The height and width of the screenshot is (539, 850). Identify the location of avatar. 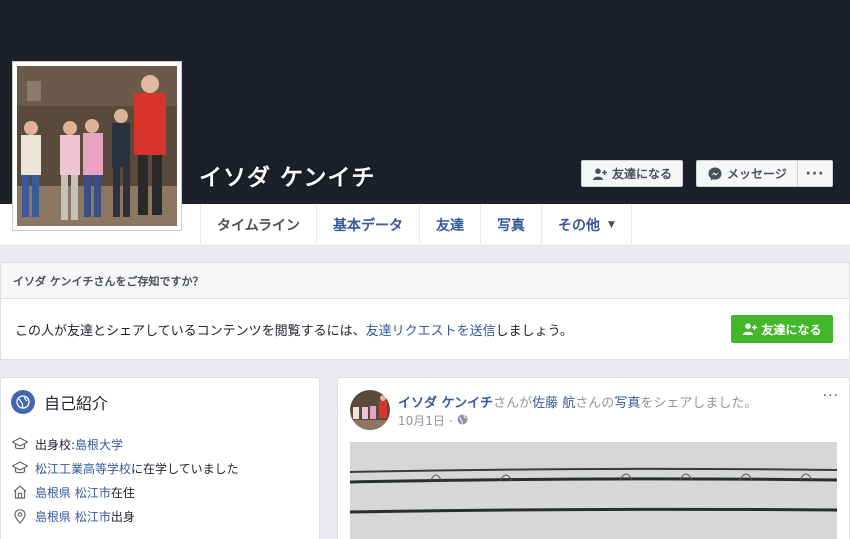
(370, 410).